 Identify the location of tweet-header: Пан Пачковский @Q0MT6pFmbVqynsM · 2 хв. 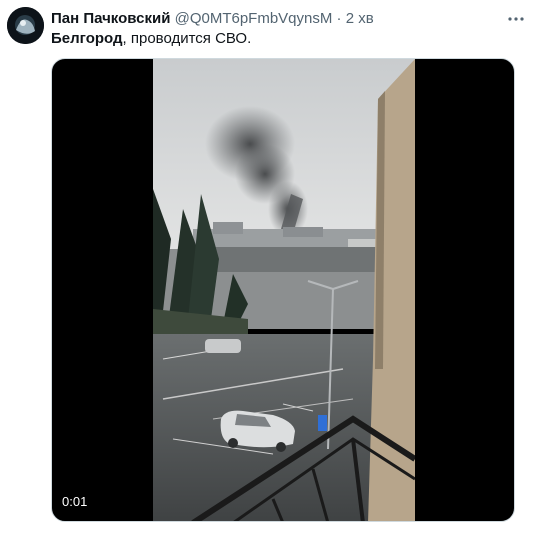
(281, 19).